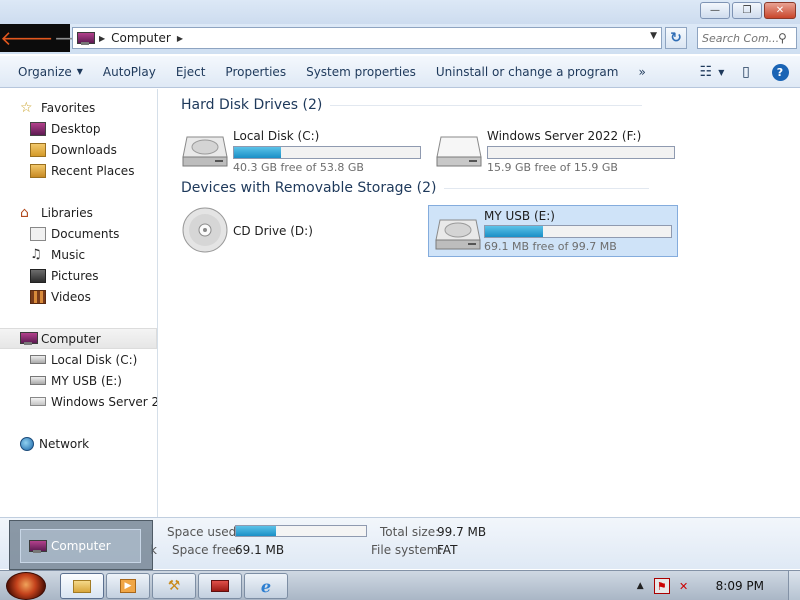  What do you see at coordinates (273, 231) in the screenshot?
I see `drive-name: CD Drive (D:)` at bounding box center [273, 231].